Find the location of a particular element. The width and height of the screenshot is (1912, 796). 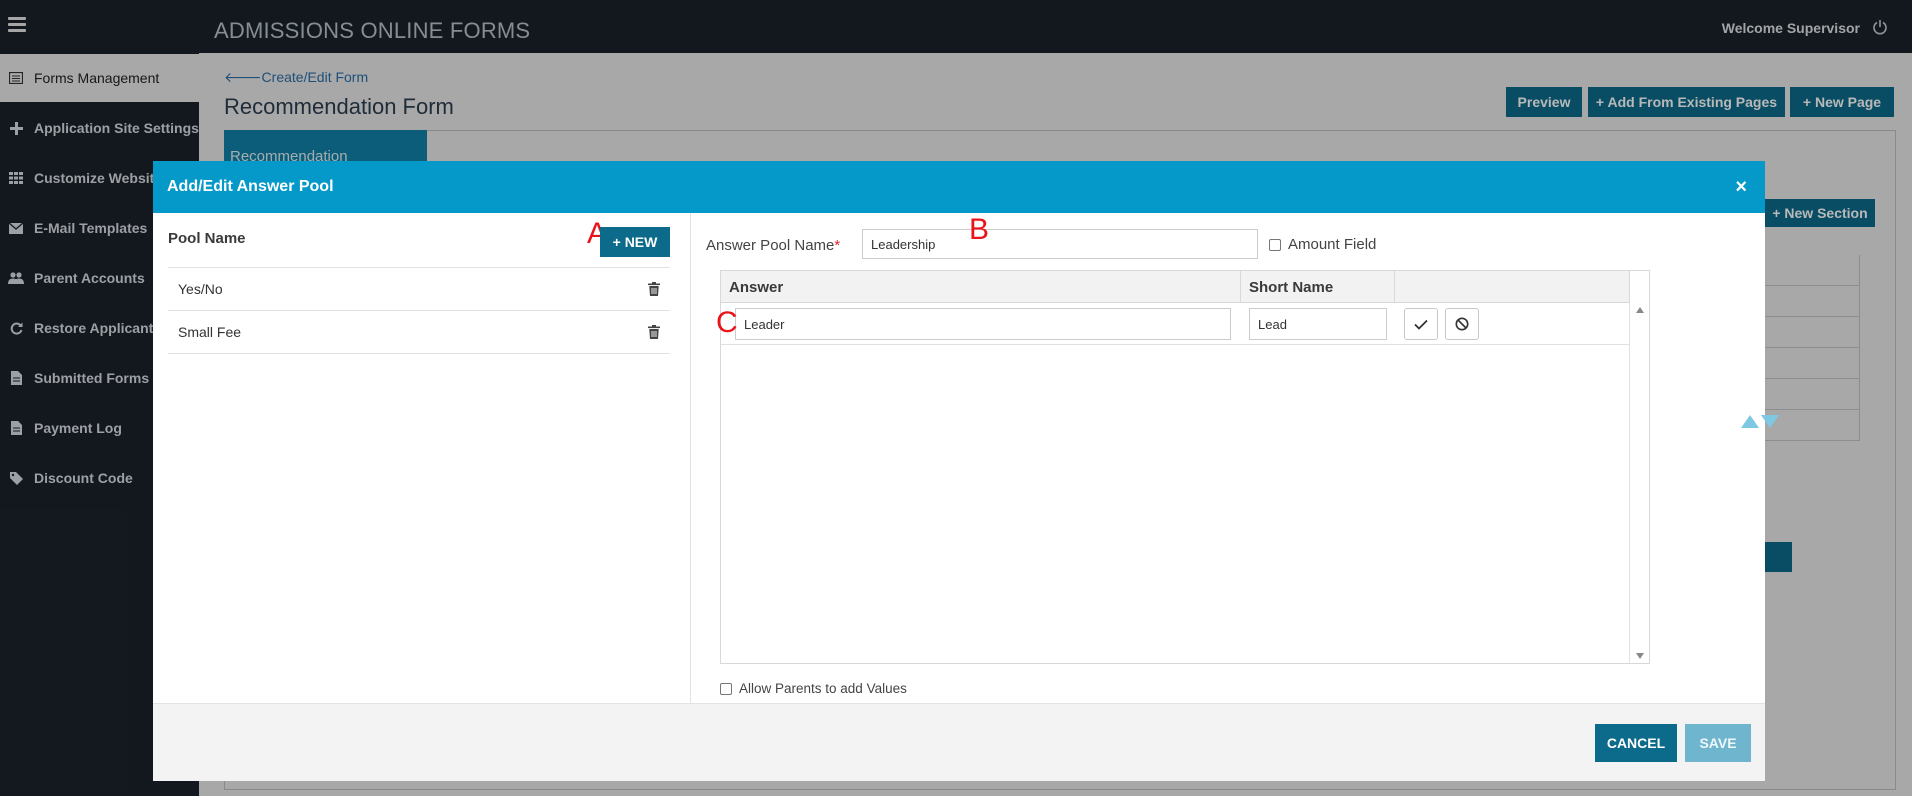

scroll-down-icon is located at coordinates (1640, 656).